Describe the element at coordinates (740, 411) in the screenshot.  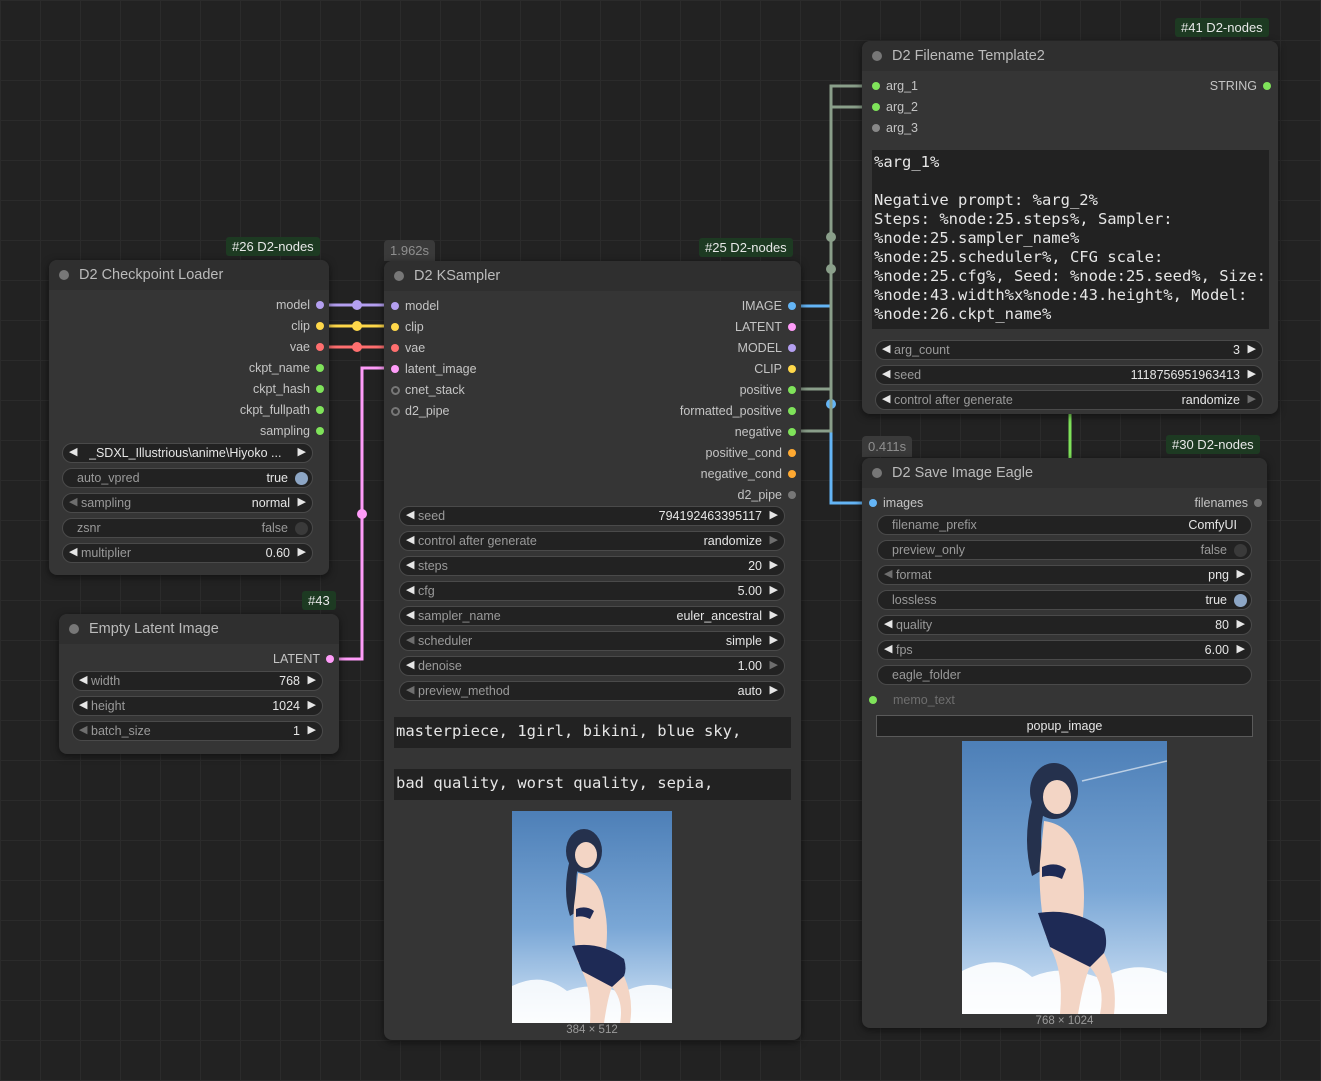
I see `output-slot-formatted-positive: formatted_positive` at that location.